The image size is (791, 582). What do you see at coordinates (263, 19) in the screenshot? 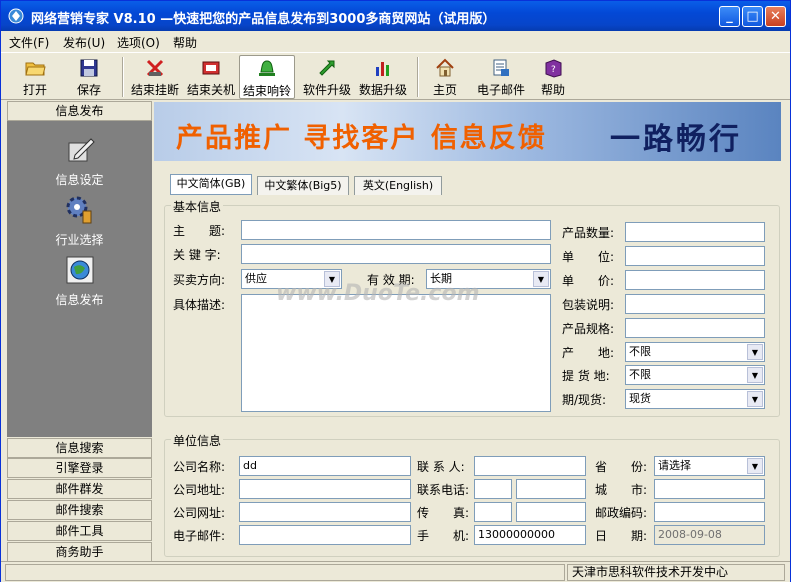
I see `window-title: 网络营销专家 V8.10 —快速把您的产品信息发布到3000多商贸网站（试用版）` at bounding box center [263, 19].